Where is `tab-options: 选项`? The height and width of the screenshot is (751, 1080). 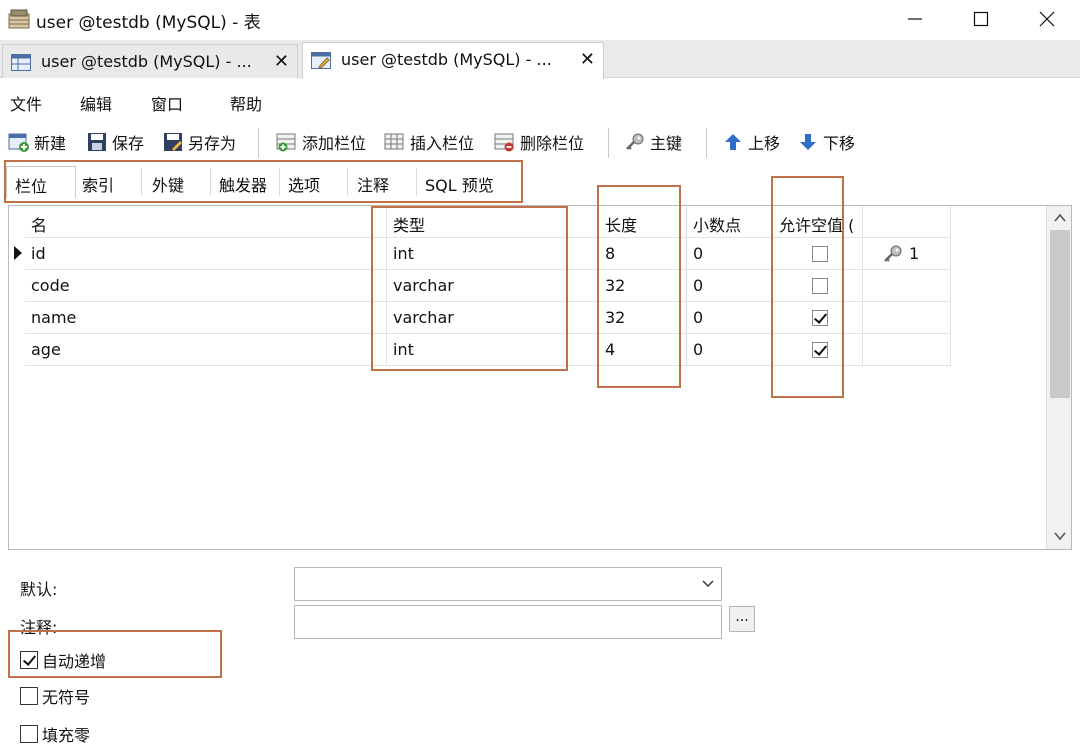
tab-options: 选项 is located at coordinates (304, 182).